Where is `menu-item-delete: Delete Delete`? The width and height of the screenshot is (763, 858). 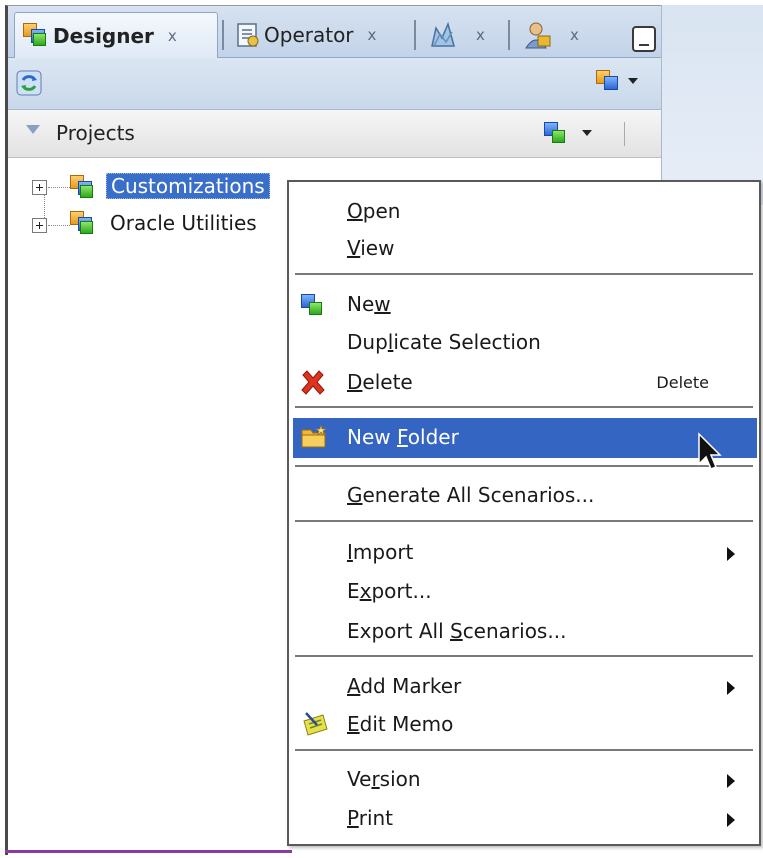
menu-item-delete: Delete Delete is located at coordinates (525, 383).